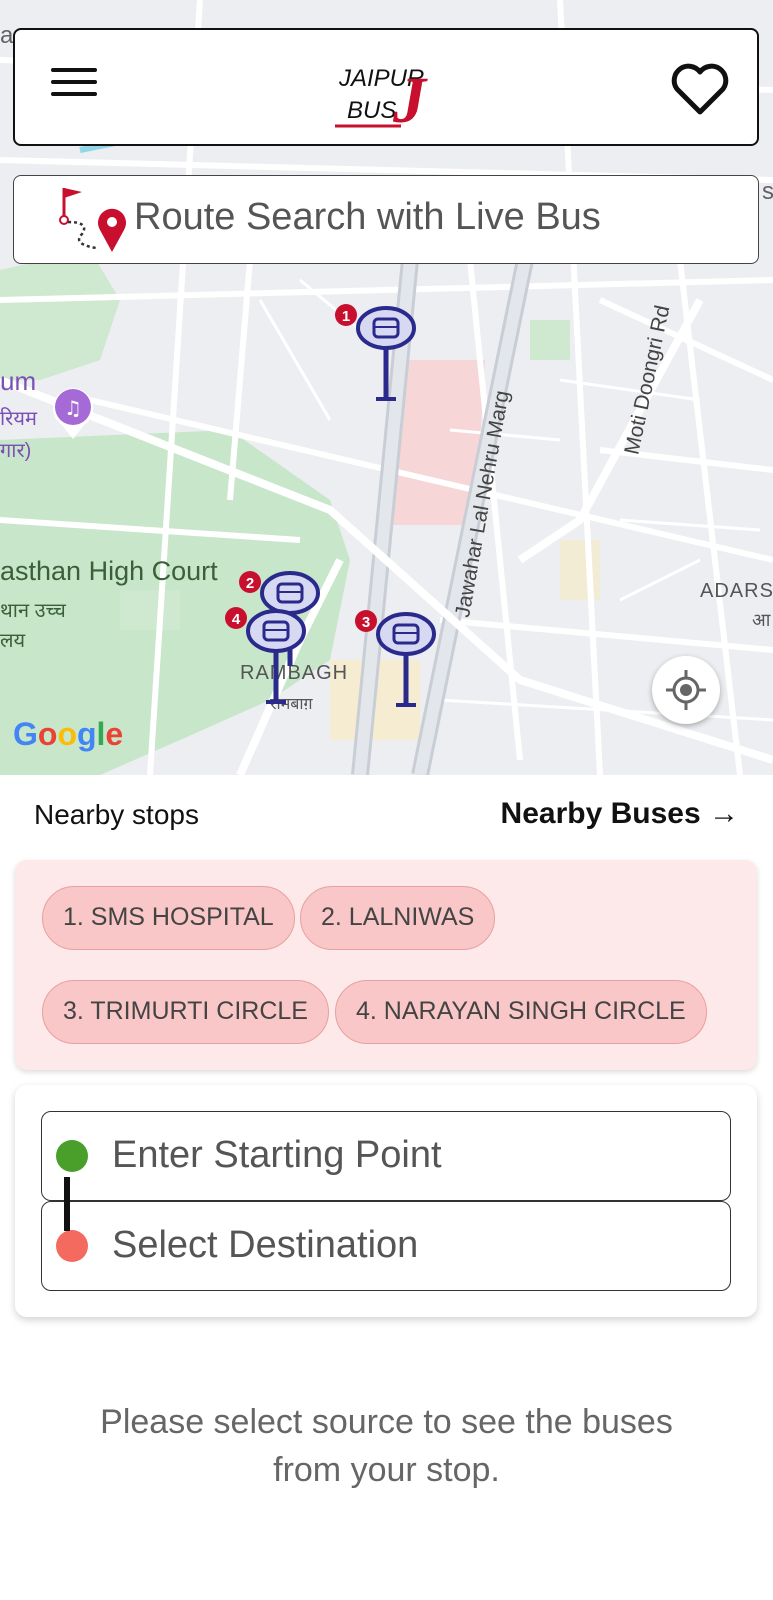 The height and width of the screenshot is (1600, 773). What do you see at coordinates (67, 1204) in the screenshot?
I see `route-connector-line` at bounding box center [67, 1204].